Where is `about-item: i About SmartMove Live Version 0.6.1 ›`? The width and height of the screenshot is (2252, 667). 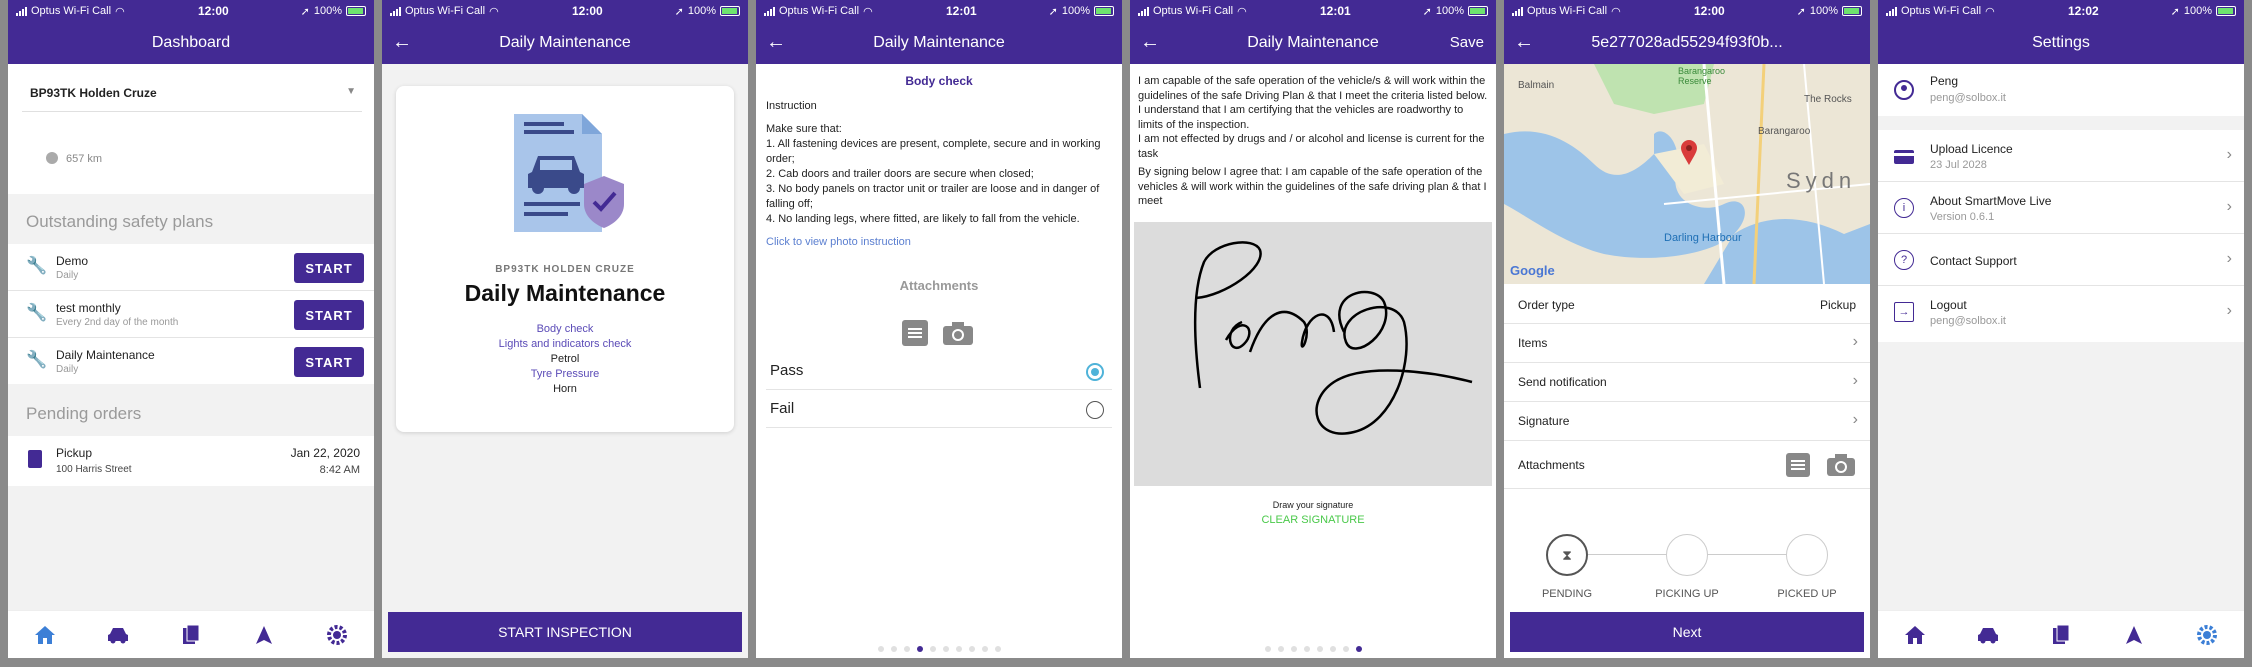
about-item: i About SmartMove Live Version 0.6.1 › is located at coordinates (2061, 208).